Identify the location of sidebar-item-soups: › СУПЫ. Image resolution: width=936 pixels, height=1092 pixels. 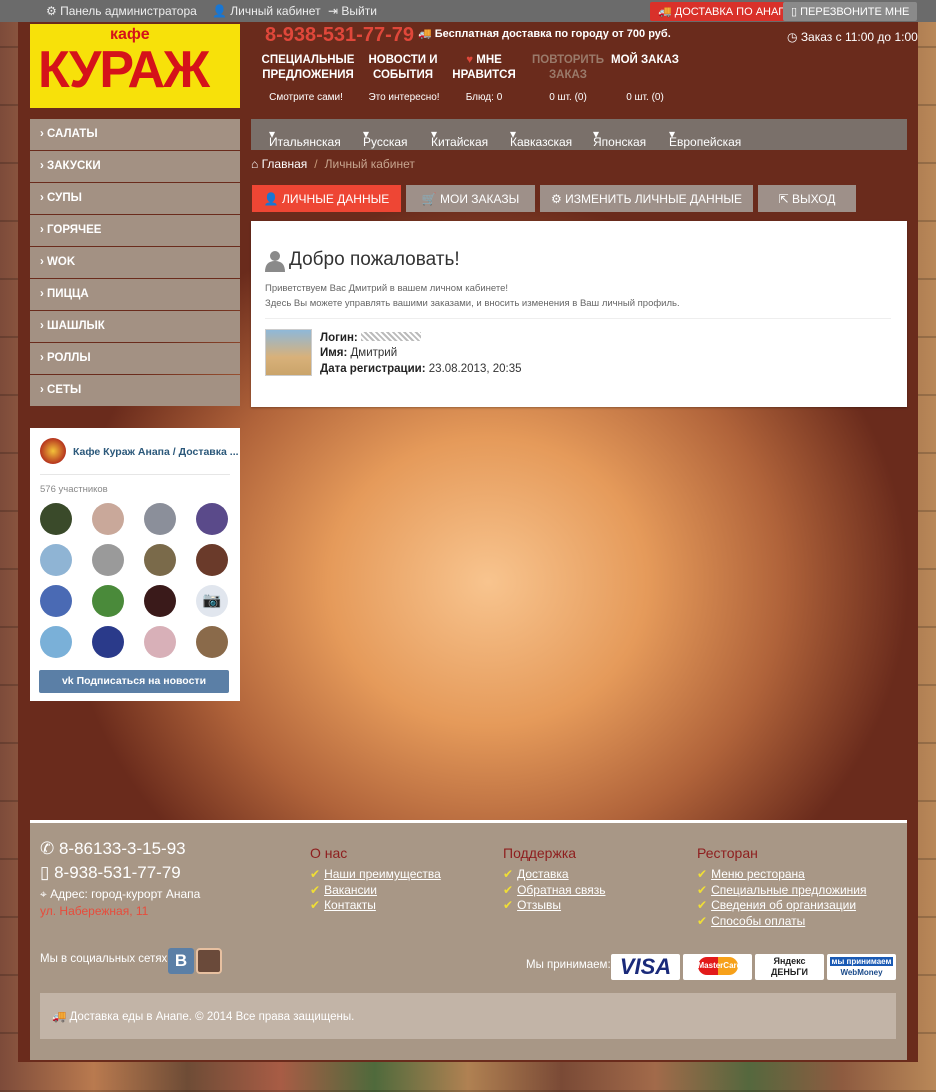
(135, 198).